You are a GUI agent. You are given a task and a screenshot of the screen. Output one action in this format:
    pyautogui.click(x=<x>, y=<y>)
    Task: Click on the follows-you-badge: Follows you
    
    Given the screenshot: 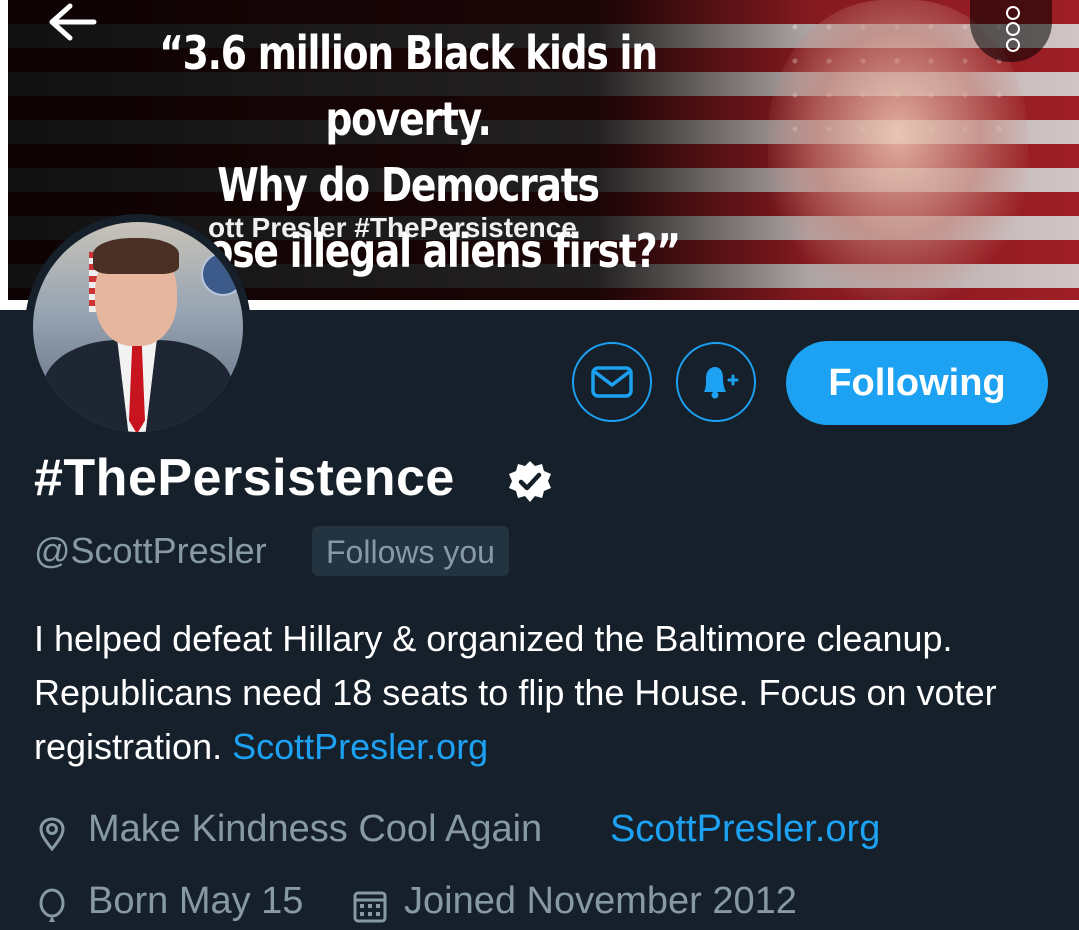 What is the action you would take?
    pyautogui.click(x=410, y=551)
    